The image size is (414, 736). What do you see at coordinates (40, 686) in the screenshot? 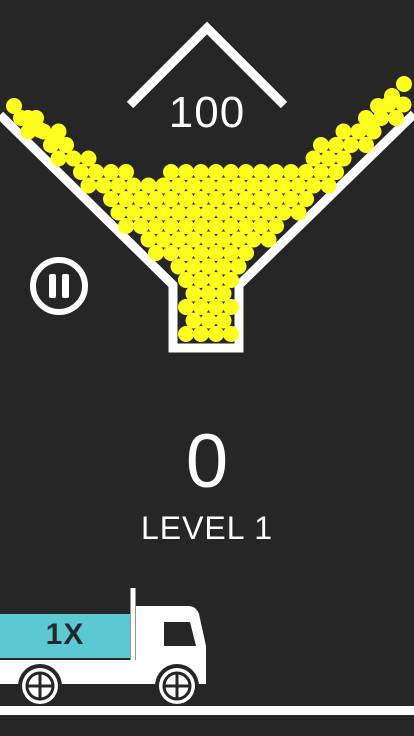
I see `rear-wheel` at bounding box center [40, 686].